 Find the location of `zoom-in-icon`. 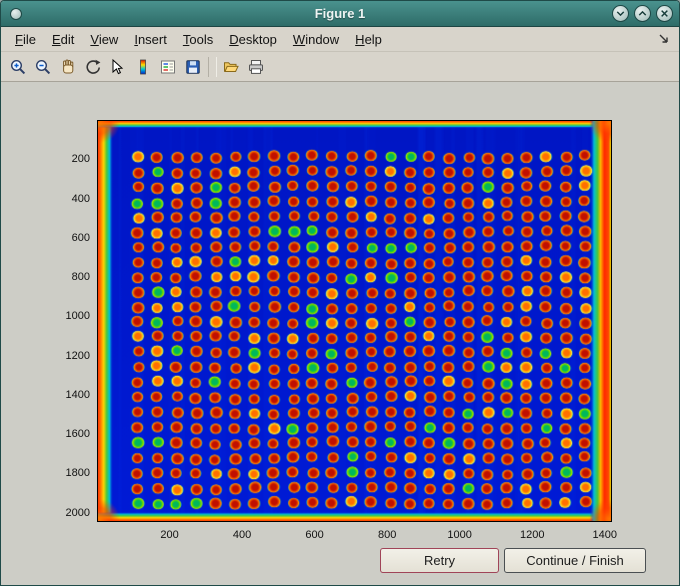

zoom-in-icon is located at coordinates (18, 66).